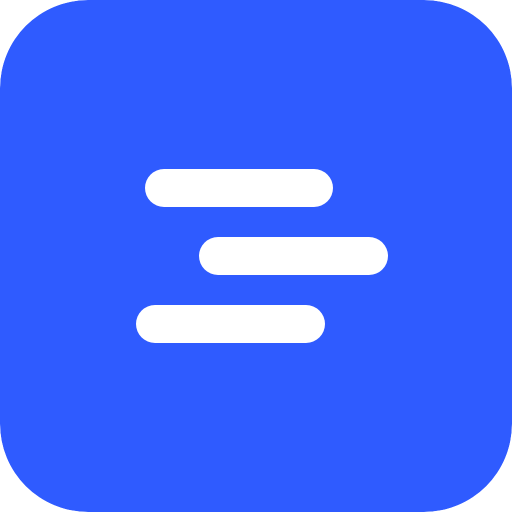  What do you see at coordinates (293, 256) in the screenshot?
I see `menu-line-middle` at bounding box center [293, 256].